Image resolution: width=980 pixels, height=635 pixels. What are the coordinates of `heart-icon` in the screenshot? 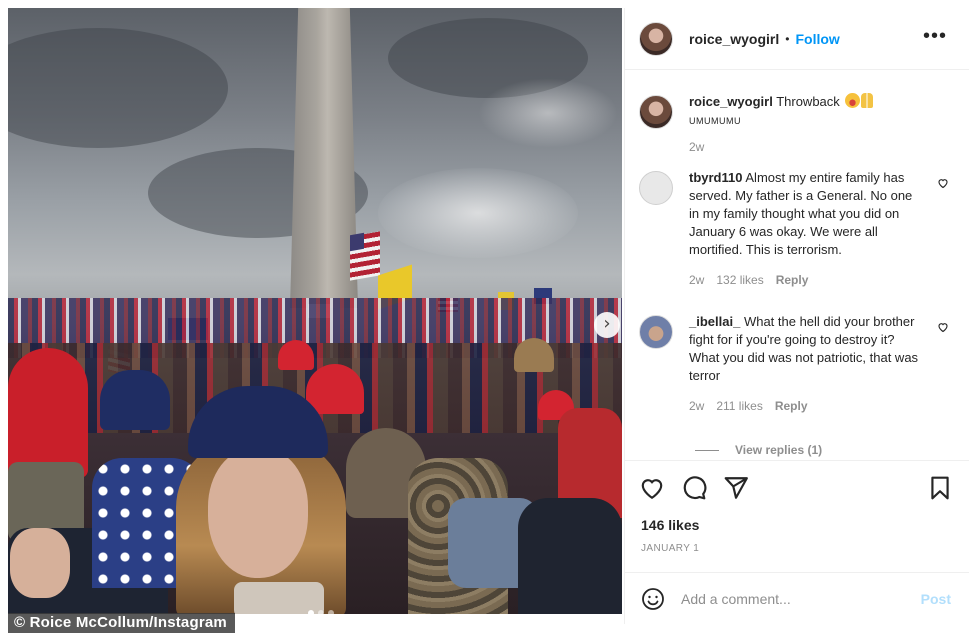 It's located at (652, 488).